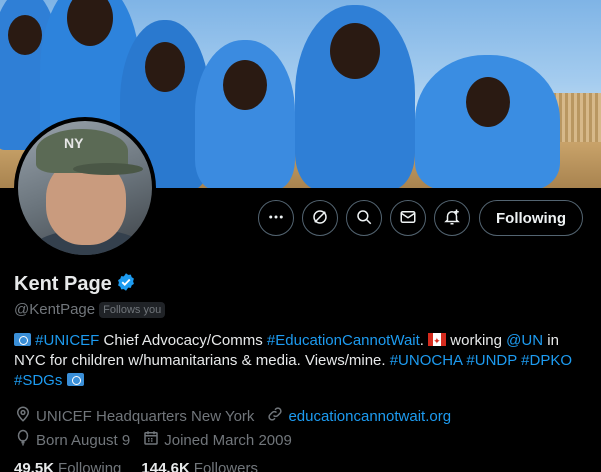 Image resolution: width=601 pixels, height=472 pixels. Describe the element at coordinates (183, 340) in the screenshot. I see `bio-text: Chief Advocacy/Comms` at that location.